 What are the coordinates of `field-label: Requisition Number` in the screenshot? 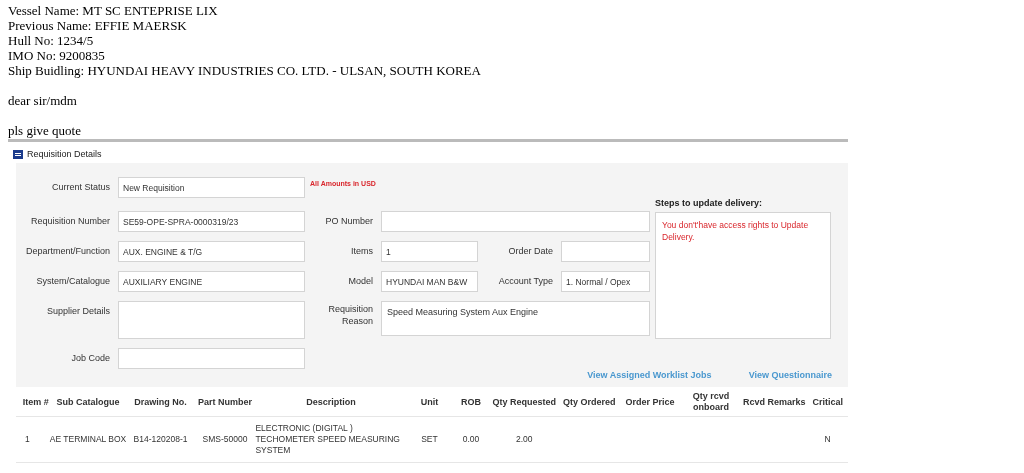 It's located at (70, 221).